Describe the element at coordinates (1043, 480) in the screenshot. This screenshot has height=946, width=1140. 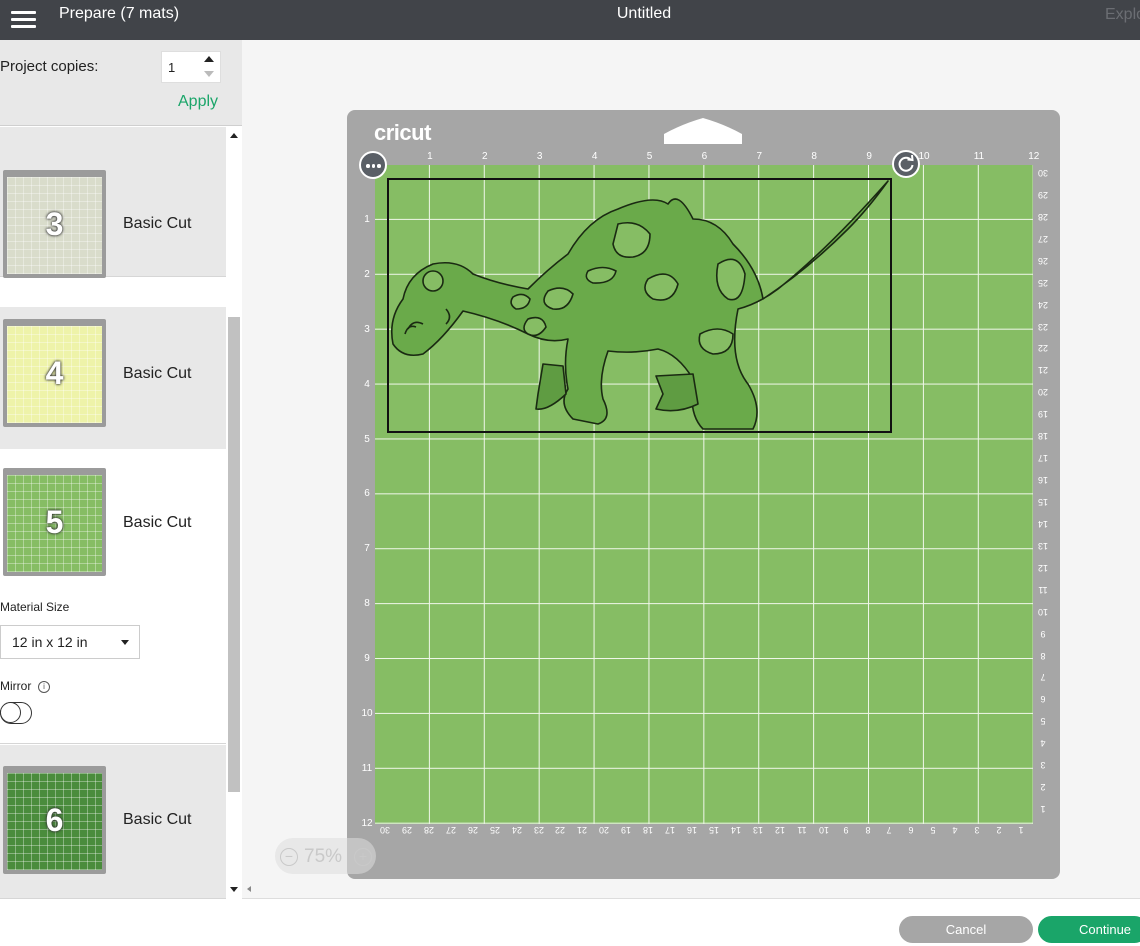
I see `ruler-right-label: 16` at that location.